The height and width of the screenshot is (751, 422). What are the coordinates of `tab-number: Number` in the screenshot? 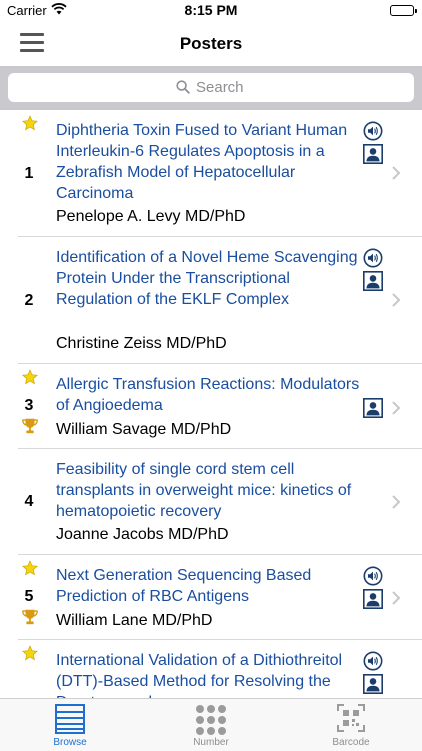 It's located at (211, 725).